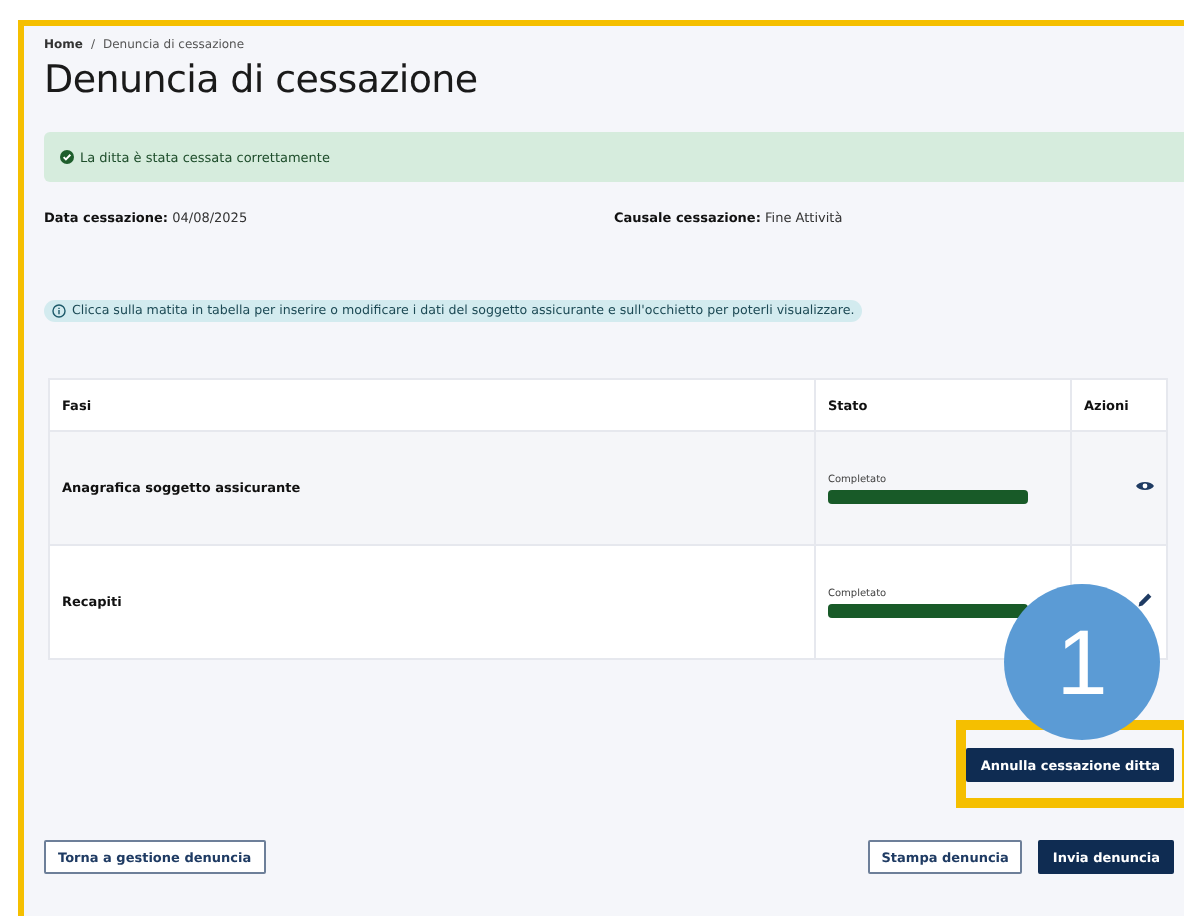 Image resolution: width=1184 pixels, height=922 pixels. Describe the element at coordinates (1145, 486) in the screenshot. I see `eye-icon` at that location.